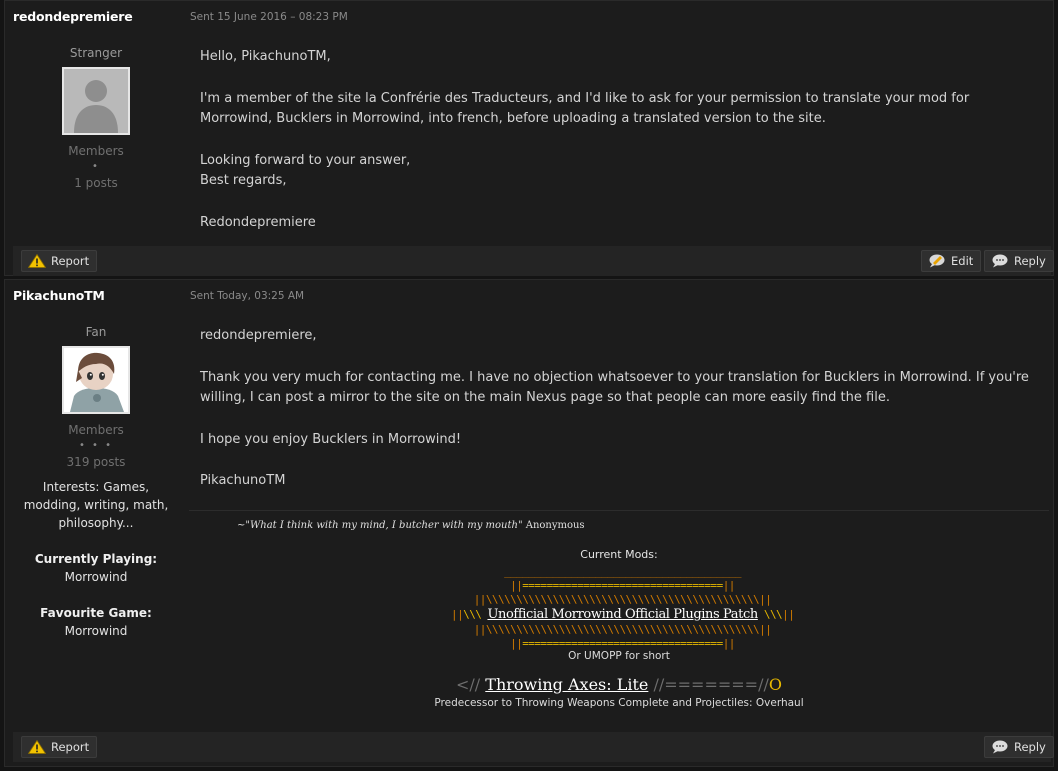 Image resolution: width=1058 pixels, height=771 pixels. I want to click on edit-button: Edit, so click(951, 261).